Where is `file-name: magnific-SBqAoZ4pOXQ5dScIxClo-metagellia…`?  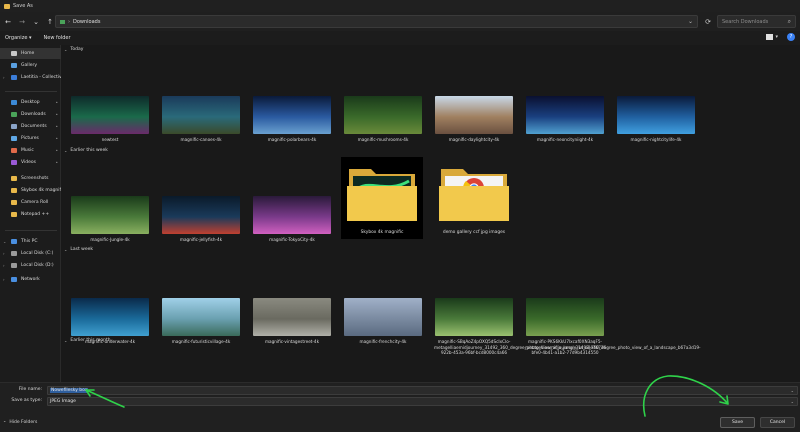 file-name: magnific-SBqAoZ4pOXQ5dScIxClo-metagellia… is located at coordinates (521, 347).